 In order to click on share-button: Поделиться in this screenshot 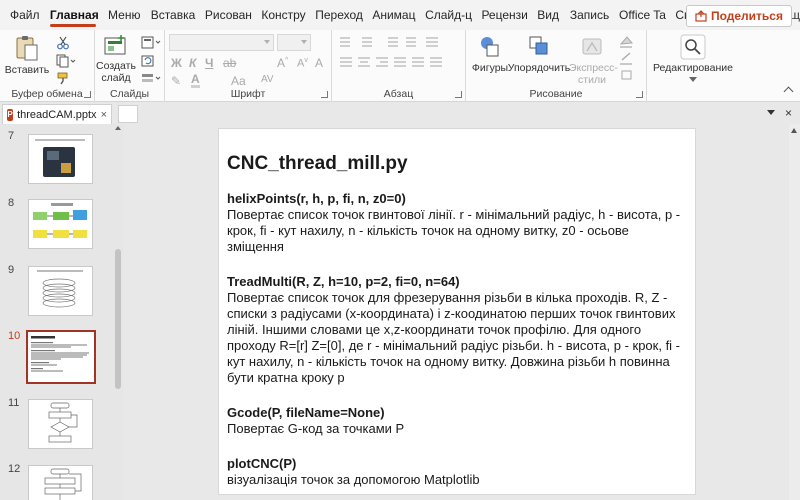, I will do `click(738, 16)`.